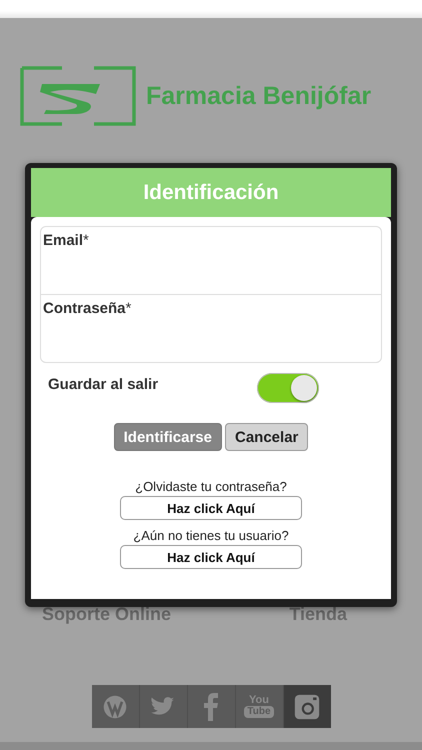  Describe the element at coordinates (211, 192) in the screenshot. I see `dialog-title: Identificación` at that location.